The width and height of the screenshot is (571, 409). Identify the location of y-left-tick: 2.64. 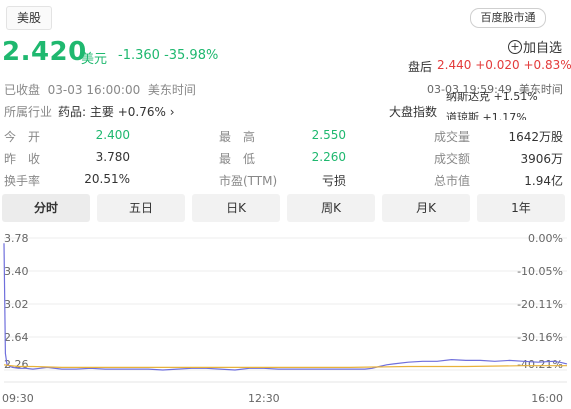
(16, 337).